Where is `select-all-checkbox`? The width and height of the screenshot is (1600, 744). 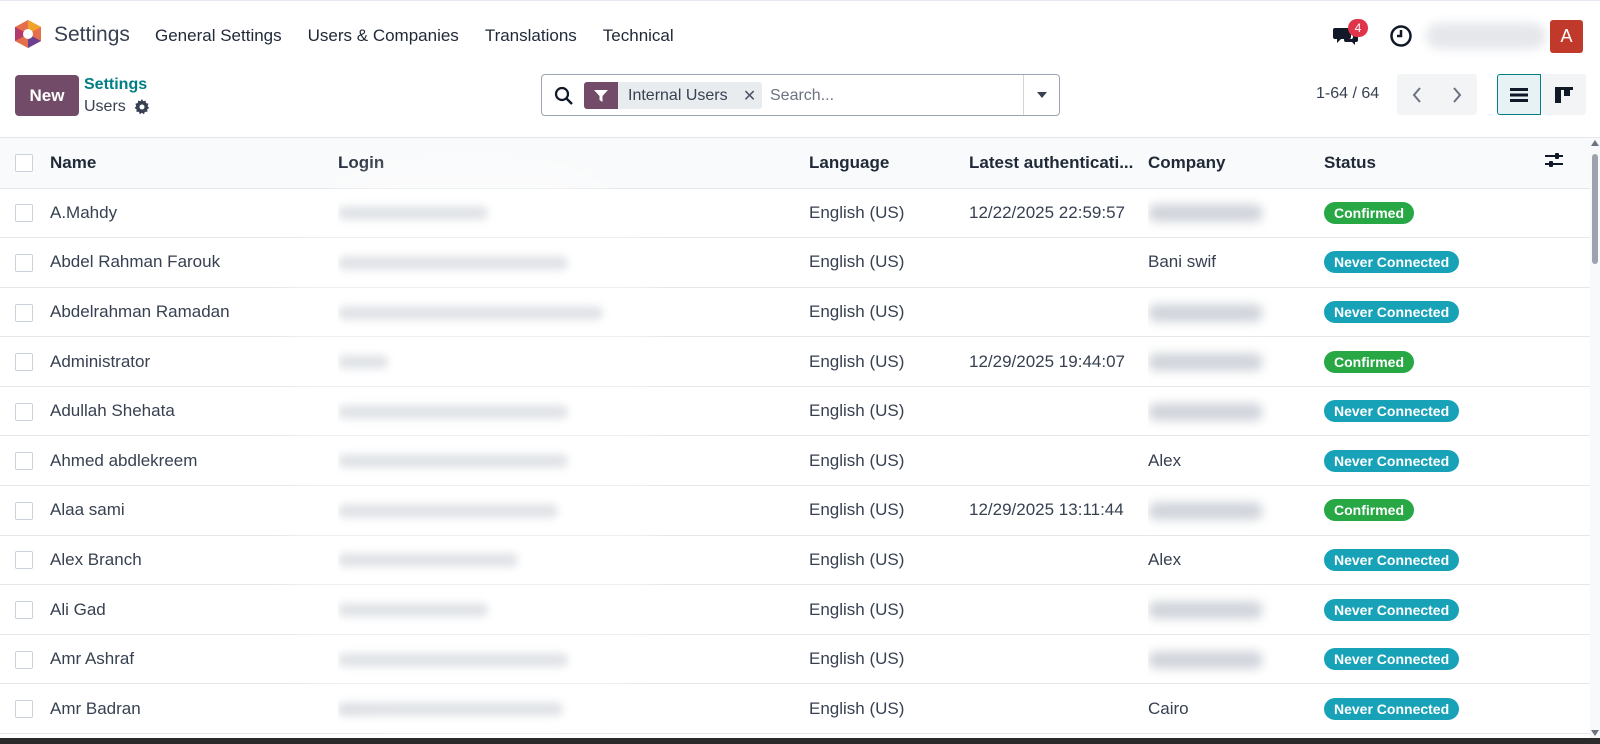 select-all-checkbox is located at coordinates (24, 163).